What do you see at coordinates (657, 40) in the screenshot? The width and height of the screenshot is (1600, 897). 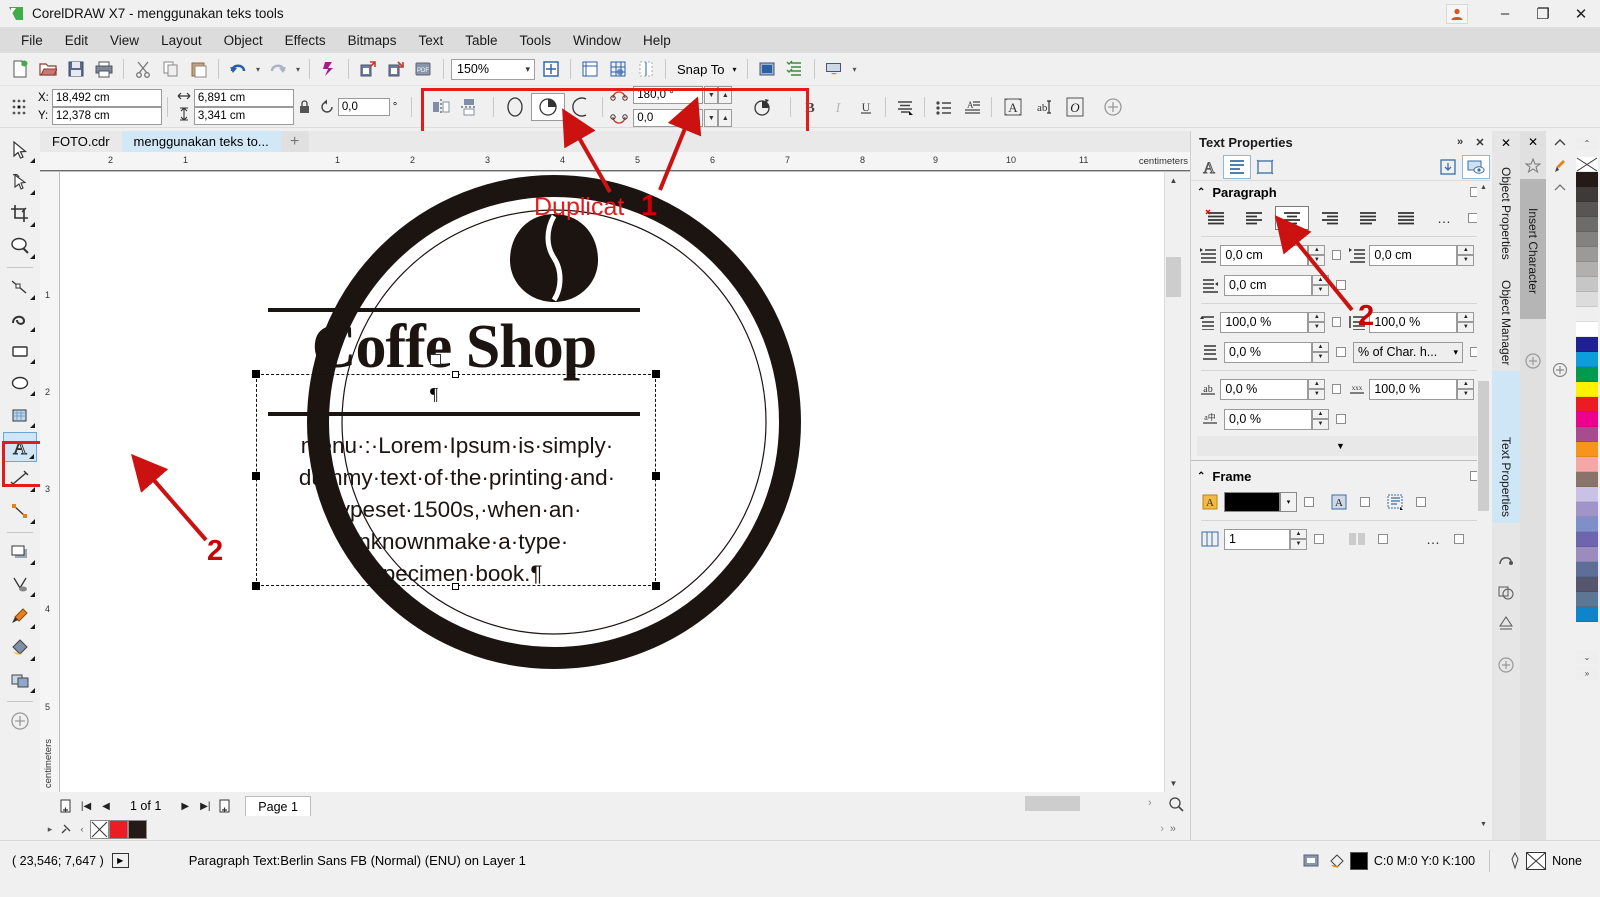 I see `menu-help: Help` at bounding box center [657, 40].